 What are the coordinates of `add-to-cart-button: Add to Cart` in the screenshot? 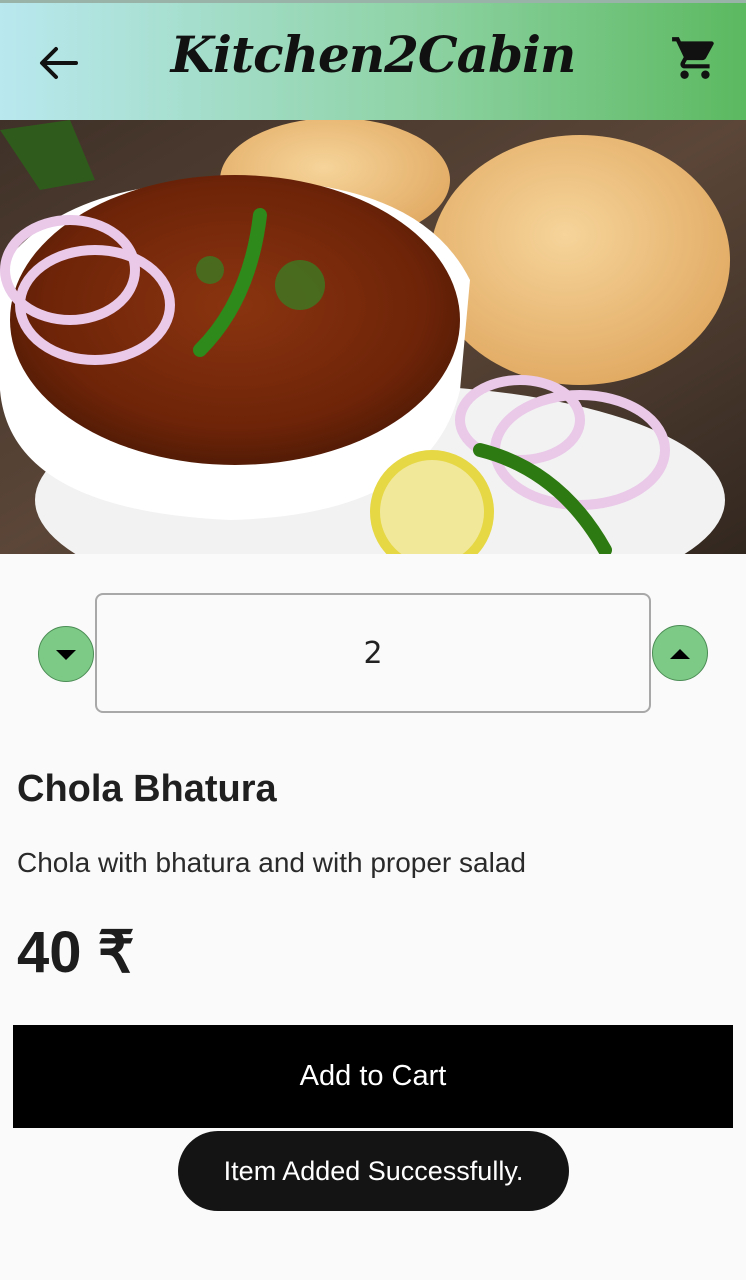 It's located at (373, 1076).